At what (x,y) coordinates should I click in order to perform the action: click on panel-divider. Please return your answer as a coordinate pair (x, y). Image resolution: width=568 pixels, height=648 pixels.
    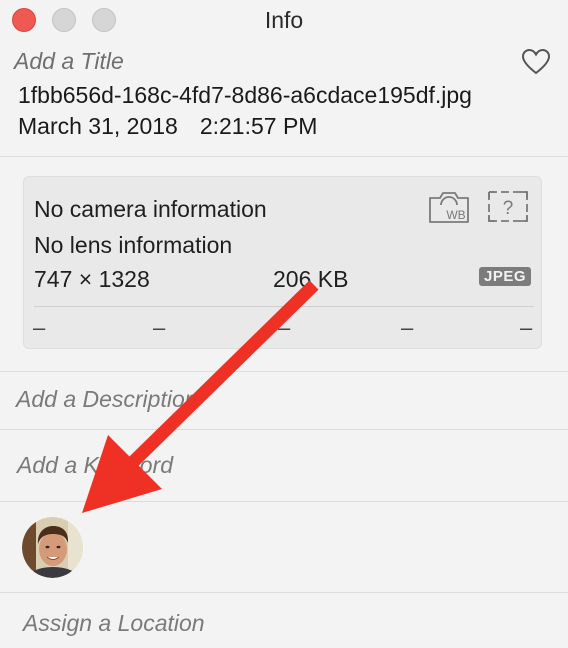
    Looking at the image, I should click on (284, 306).